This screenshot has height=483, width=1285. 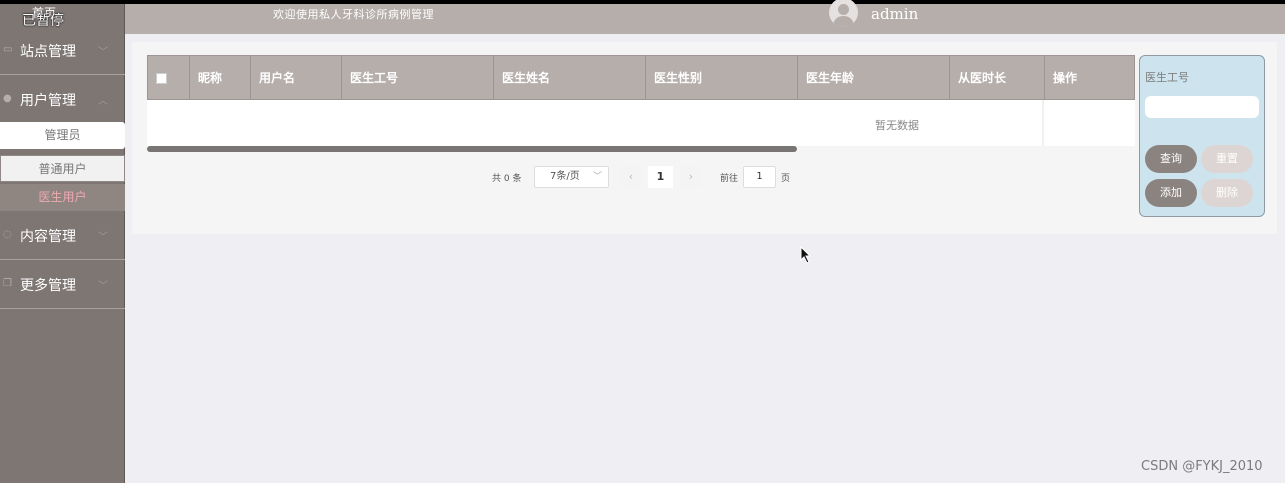 I want to click on search-field-label: 医生工号, so click(x=1167, y=77).